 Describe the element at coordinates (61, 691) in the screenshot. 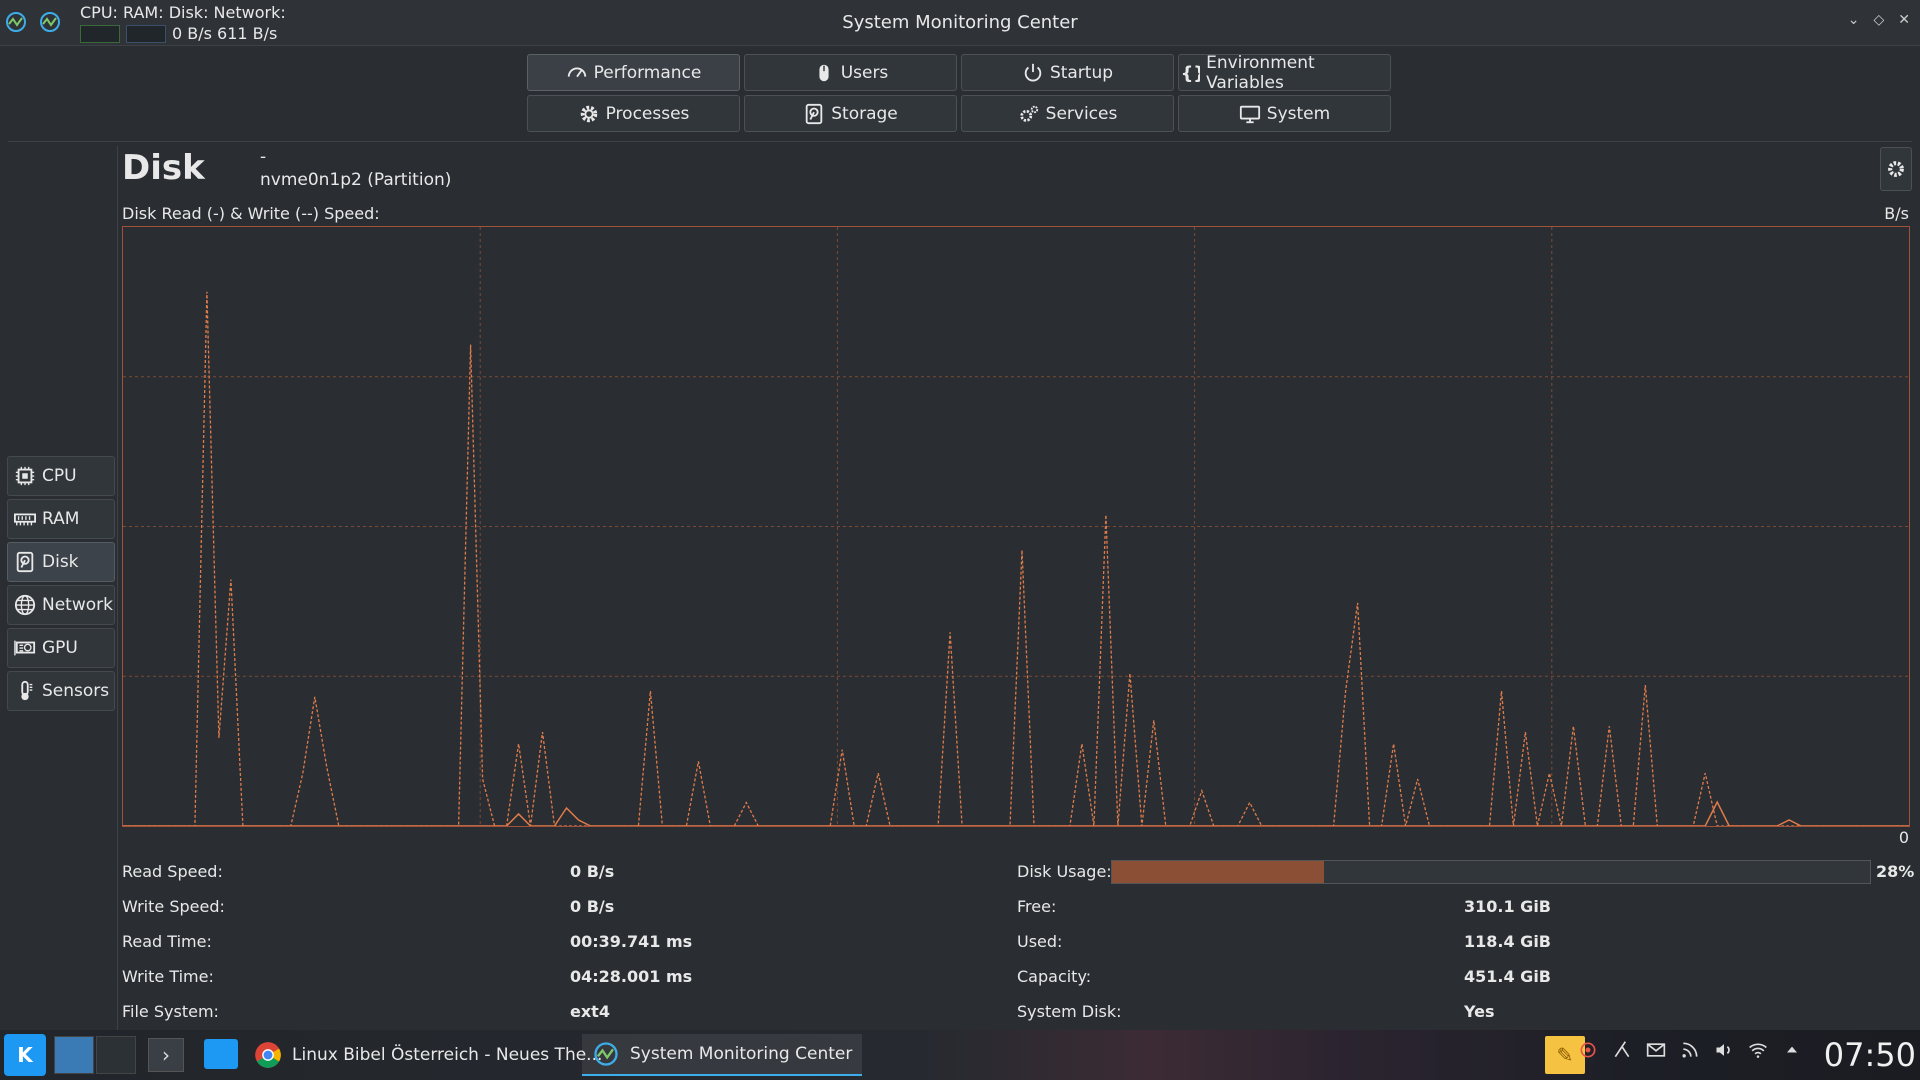

I see `sidebar-item-sensors: Sensors` at that location.